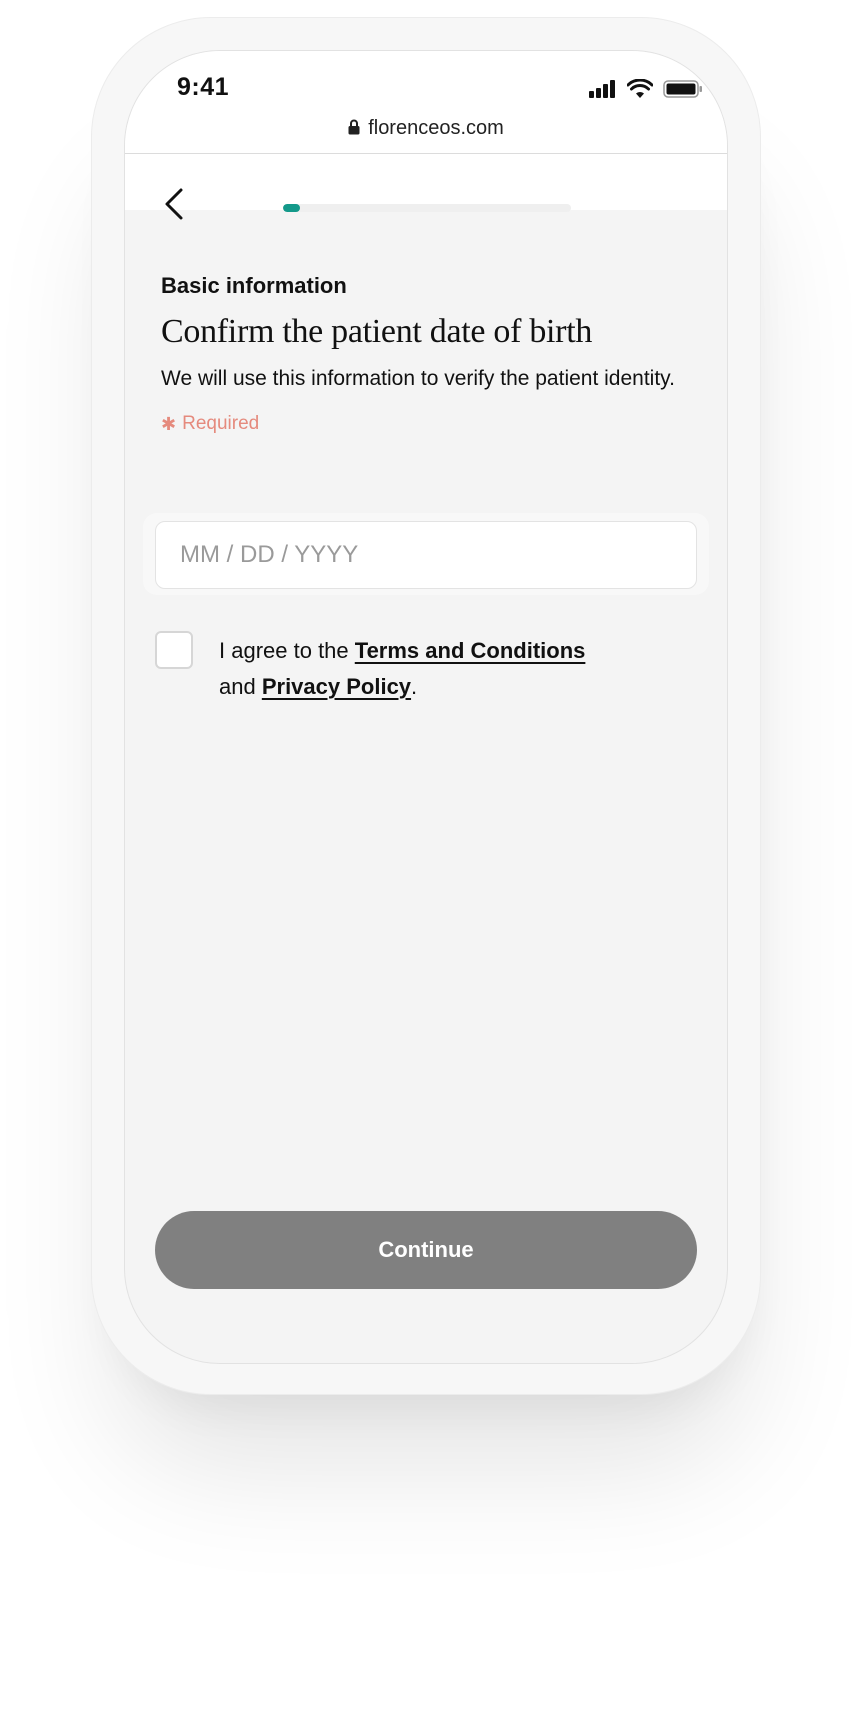 The height and width of the screenshot is (1712, 852). What do you see at coordinates (292, 208) in the screenshot?
I see `progress-fill` at bounding box center [292, 208].